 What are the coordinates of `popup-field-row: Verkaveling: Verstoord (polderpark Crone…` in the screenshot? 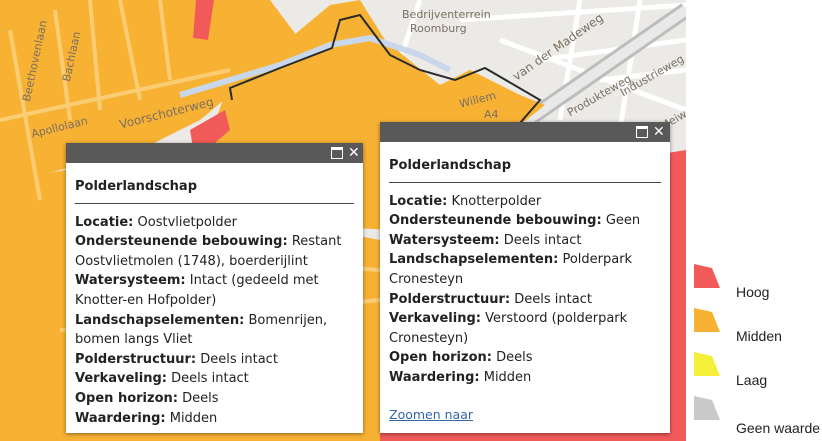 It's located at (525, 328).